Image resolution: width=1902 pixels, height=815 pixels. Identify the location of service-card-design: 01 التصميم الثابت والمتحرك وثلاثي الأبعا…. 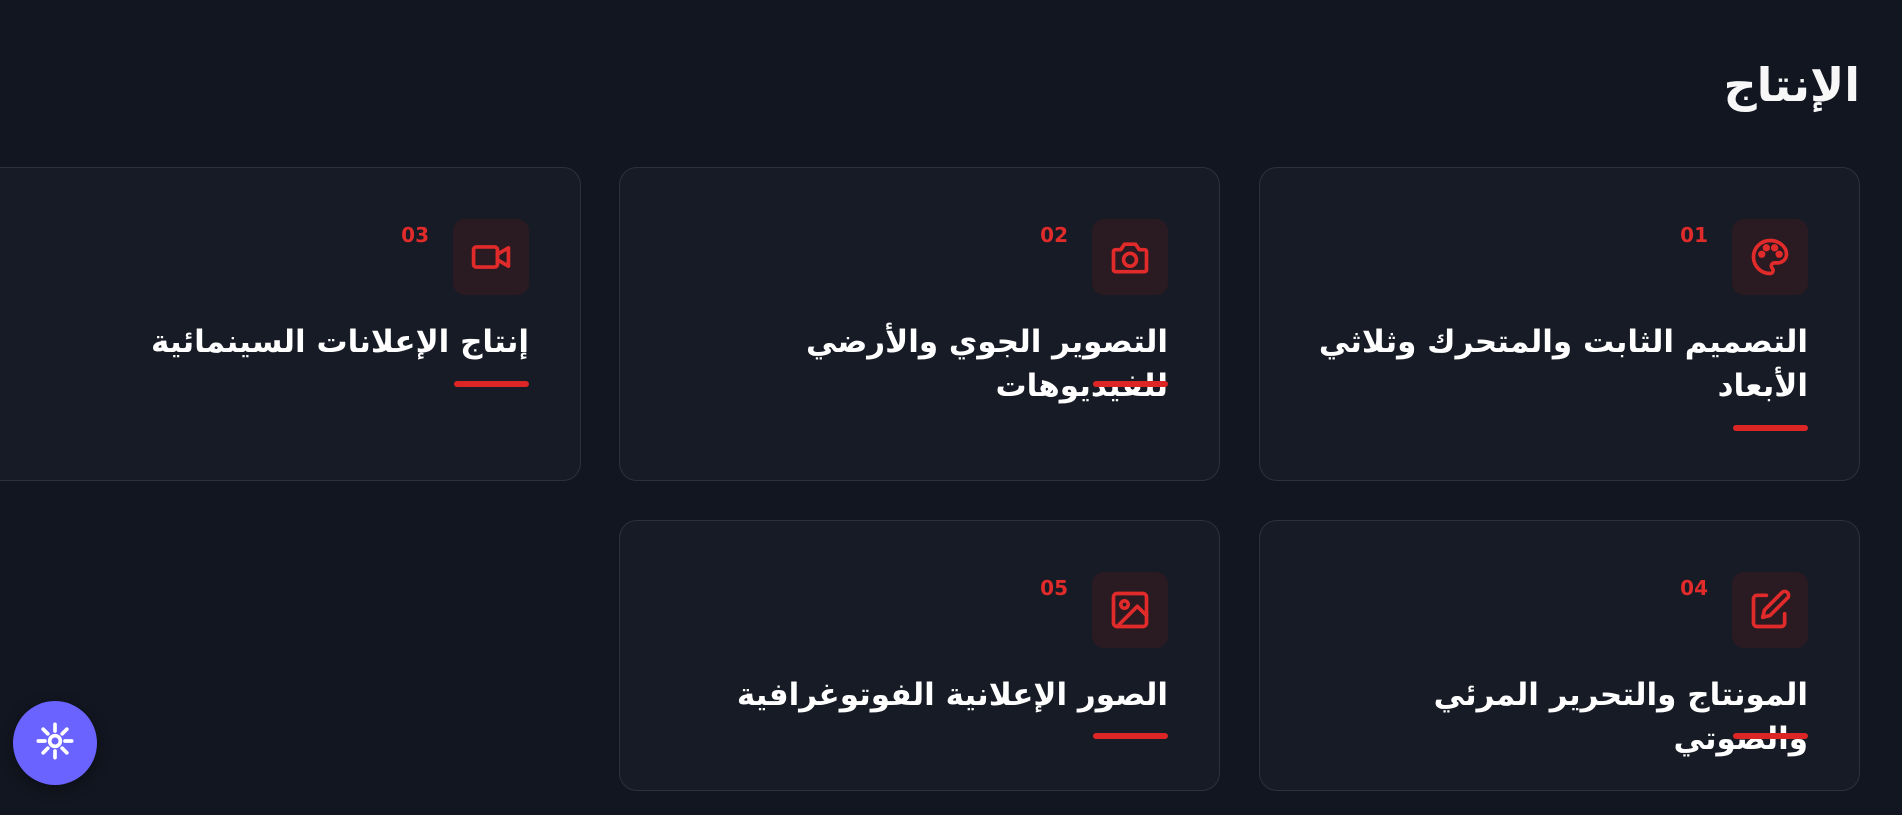
(1559, 324).